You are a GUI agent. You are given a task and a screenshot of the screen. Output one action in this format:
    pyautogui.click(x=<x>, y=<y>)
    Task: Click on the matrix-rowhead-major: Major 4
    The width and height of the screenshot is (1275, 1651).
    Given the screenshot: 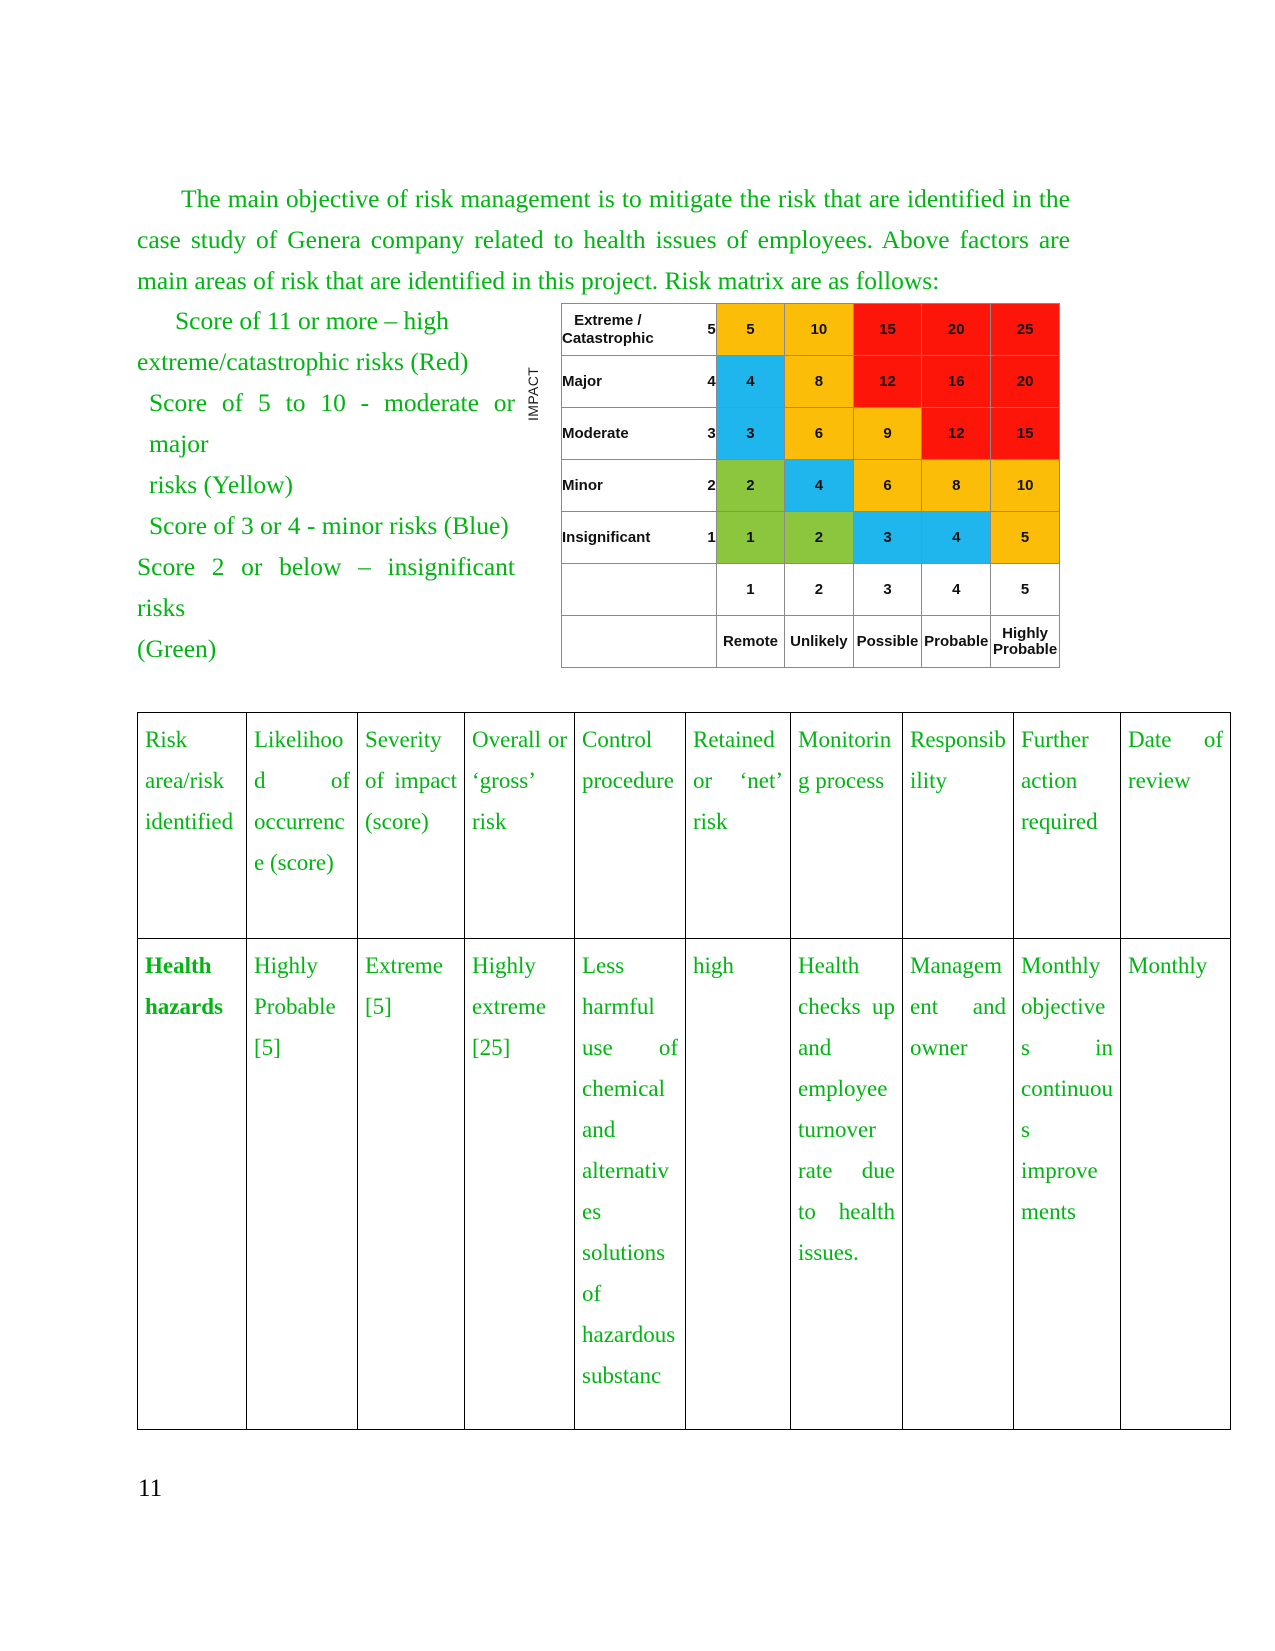 What is the action you would take?
    pyautogui.click(x=639, y=381)
    